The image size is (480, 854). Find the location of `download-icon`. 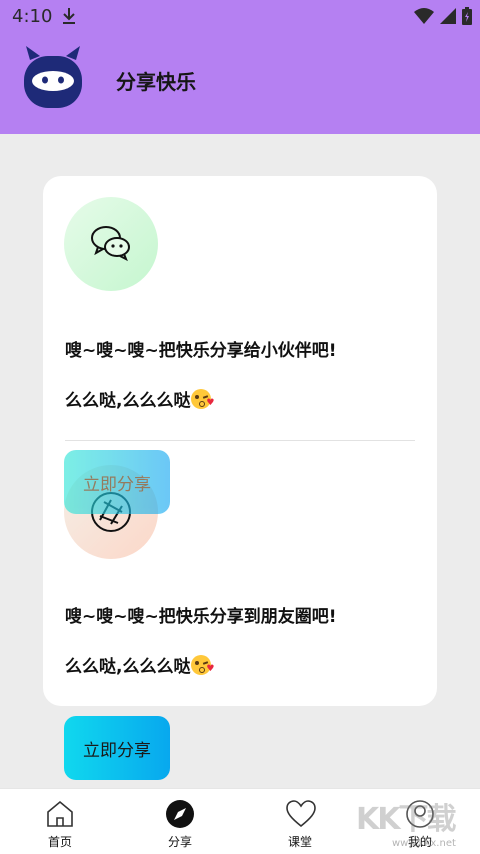

download-icon is located at coordinates (69, 18).